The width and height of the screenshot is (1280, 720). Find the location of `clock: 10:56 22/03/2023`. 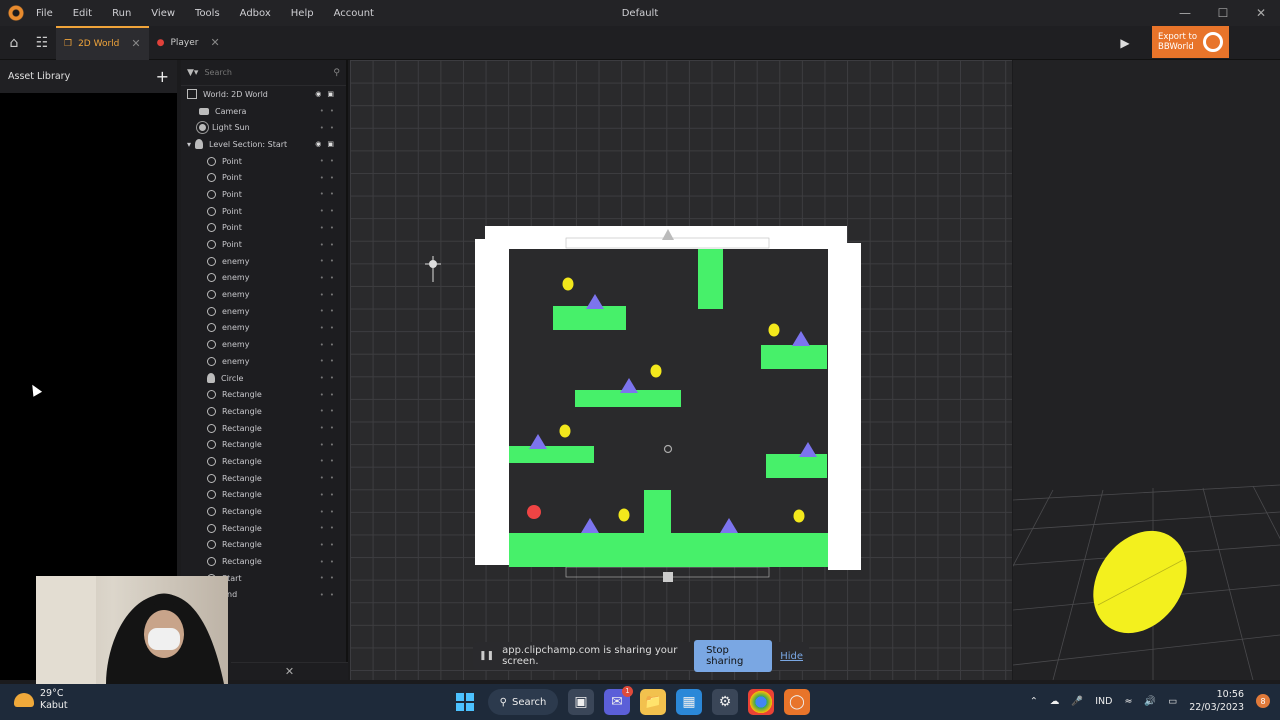

clock: 10:56 22/03/2023 is located at coordinates (1216, 701).